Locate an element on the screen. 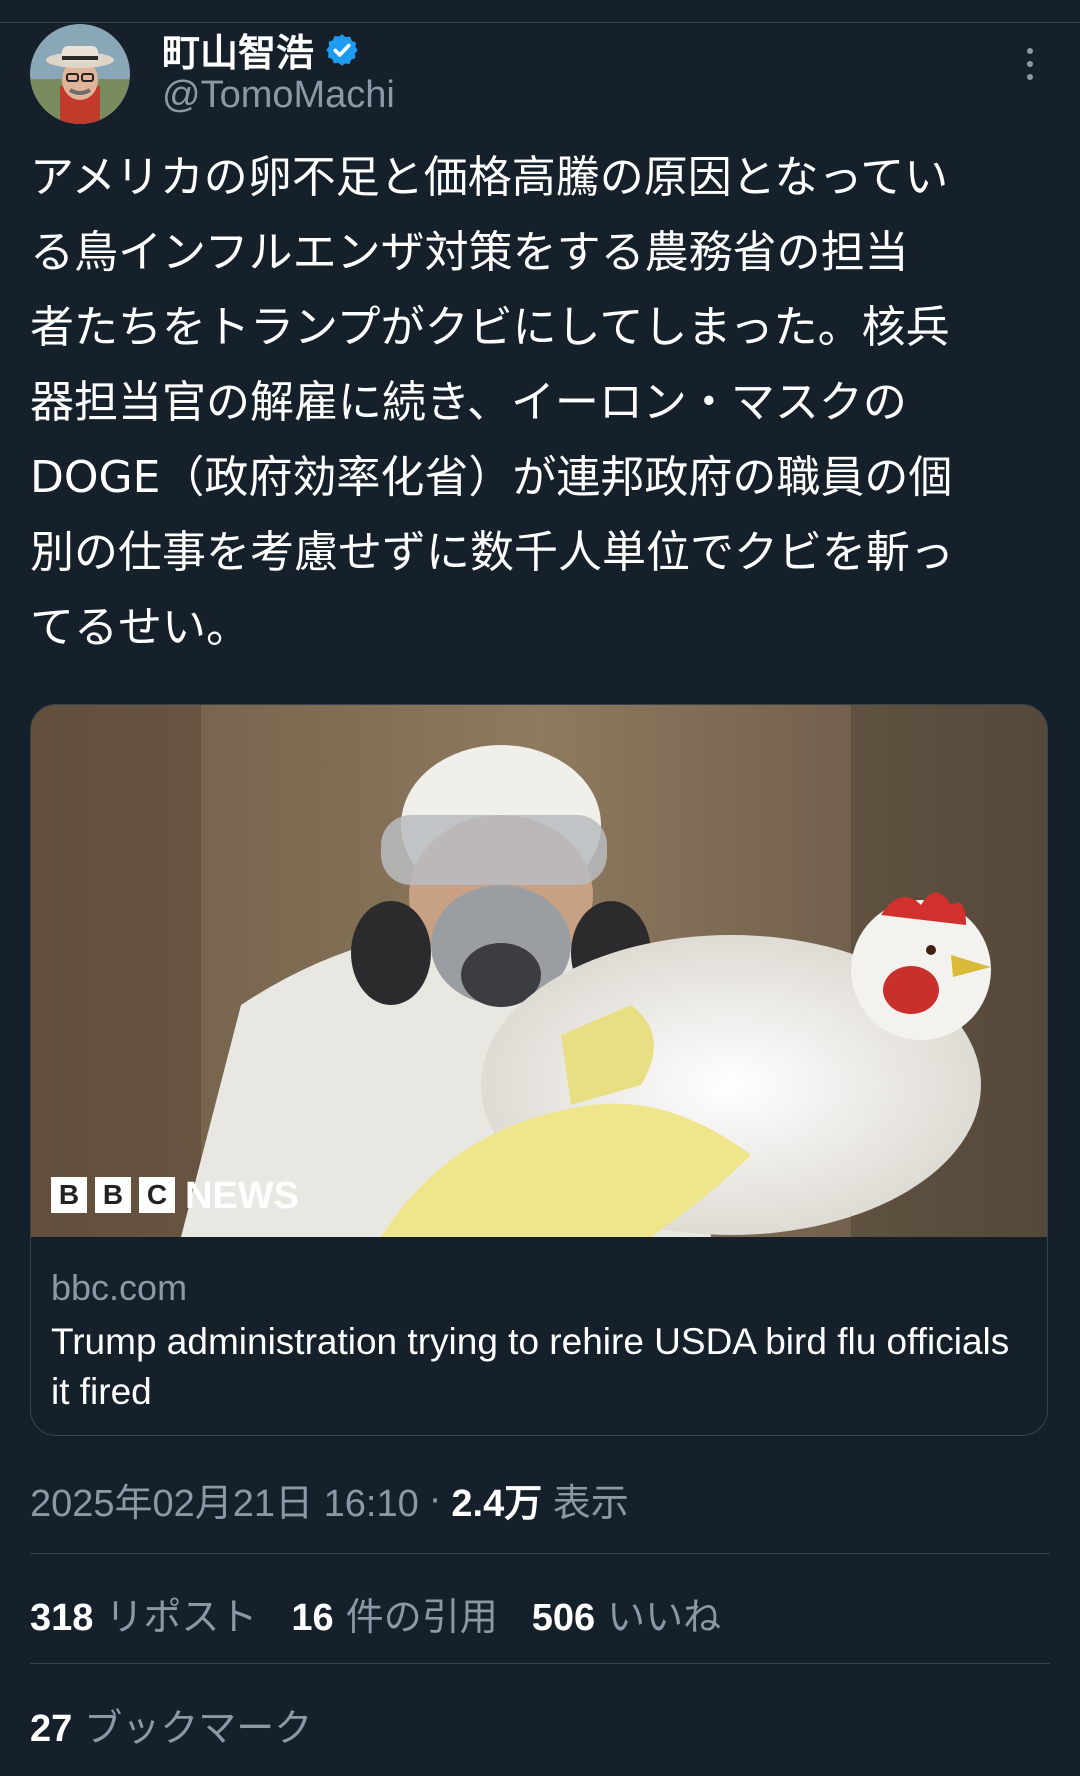 The height and width of the screenshot is (1776, 1080). likes-stat: 506 いいね is located at coordinates (626, 1613).